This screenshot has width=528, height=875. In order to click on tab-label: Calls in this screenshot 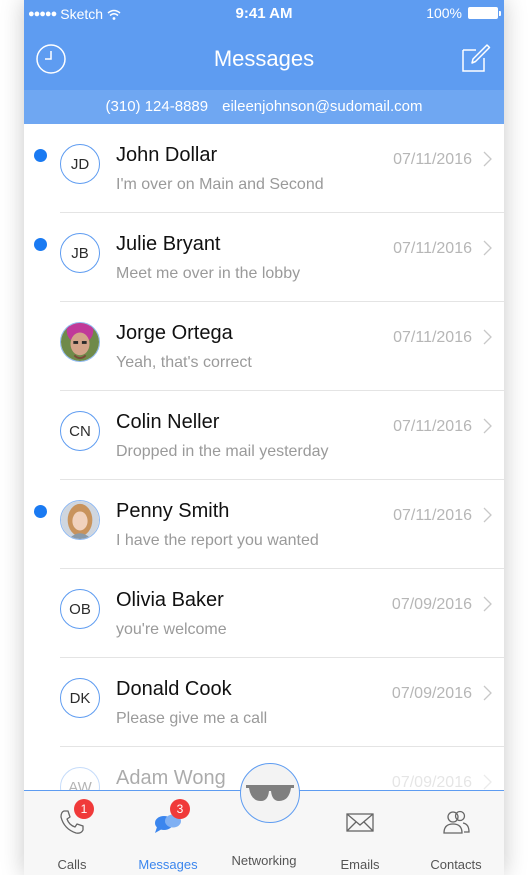, I will do `click(72, 864)`.